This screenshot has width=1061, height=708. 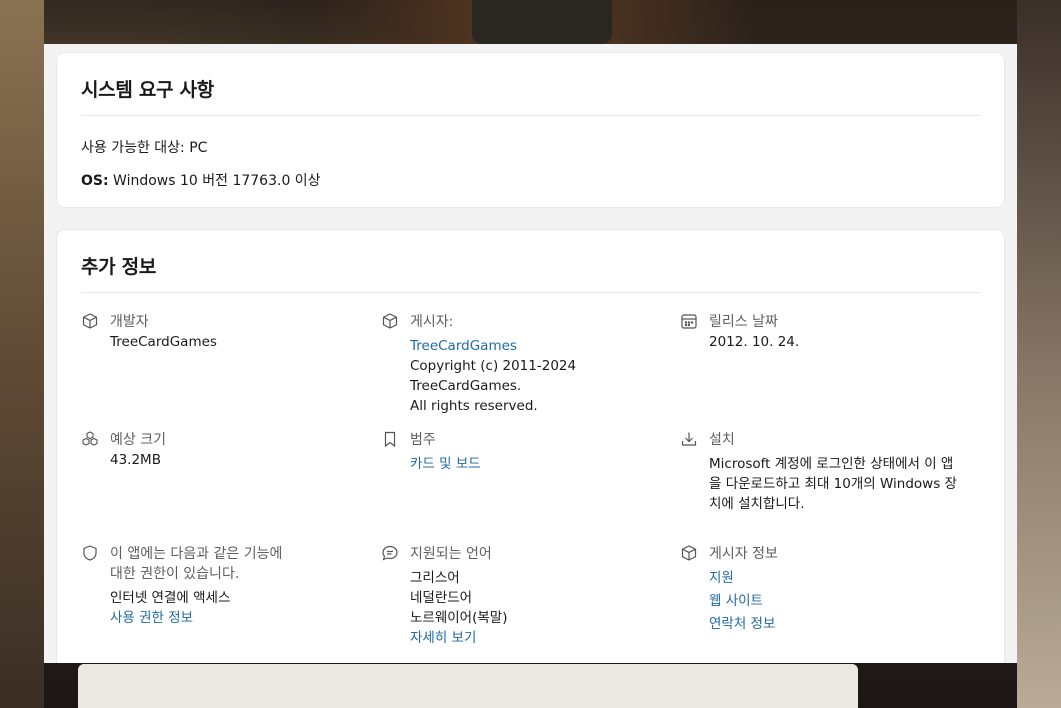 What do you see at coordinates (459, 618) in the screenshot?
I see `language-item: 노르웨이어(복말)` at bounding box center [459, 618].